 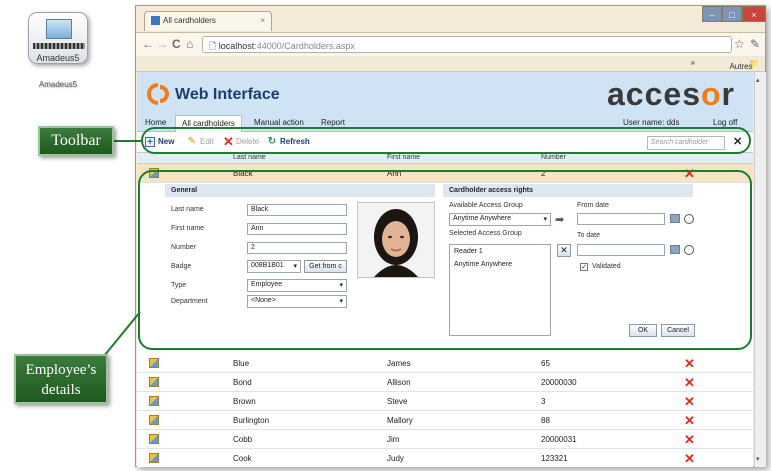 What do you see at coordinates (739, 44) in the screenshot?
I see `star-icon: ☆` at bounding box center [739, 44].